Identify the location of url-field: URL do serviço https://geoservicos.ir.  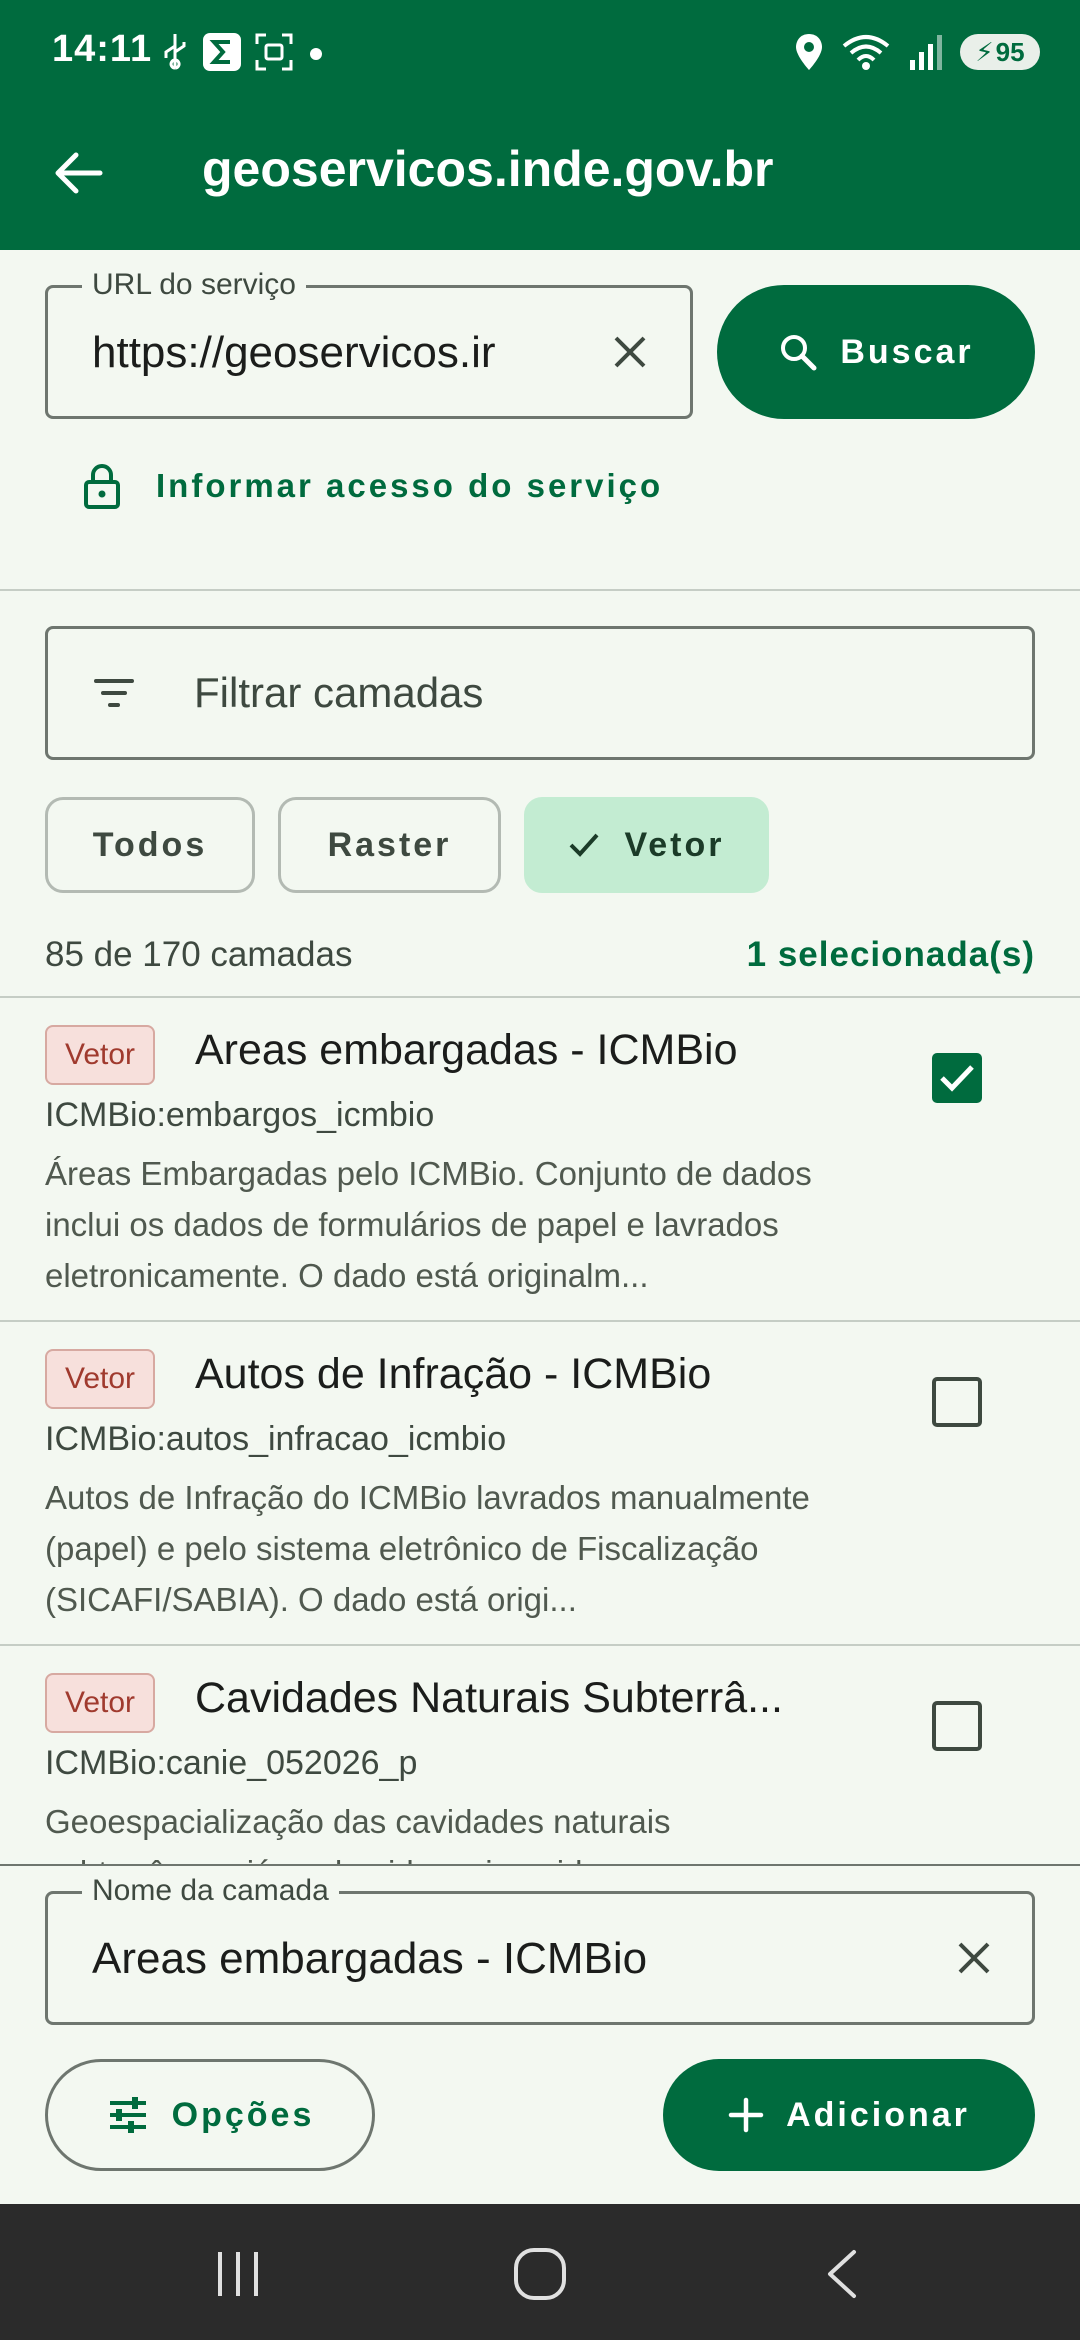
(369, 343).